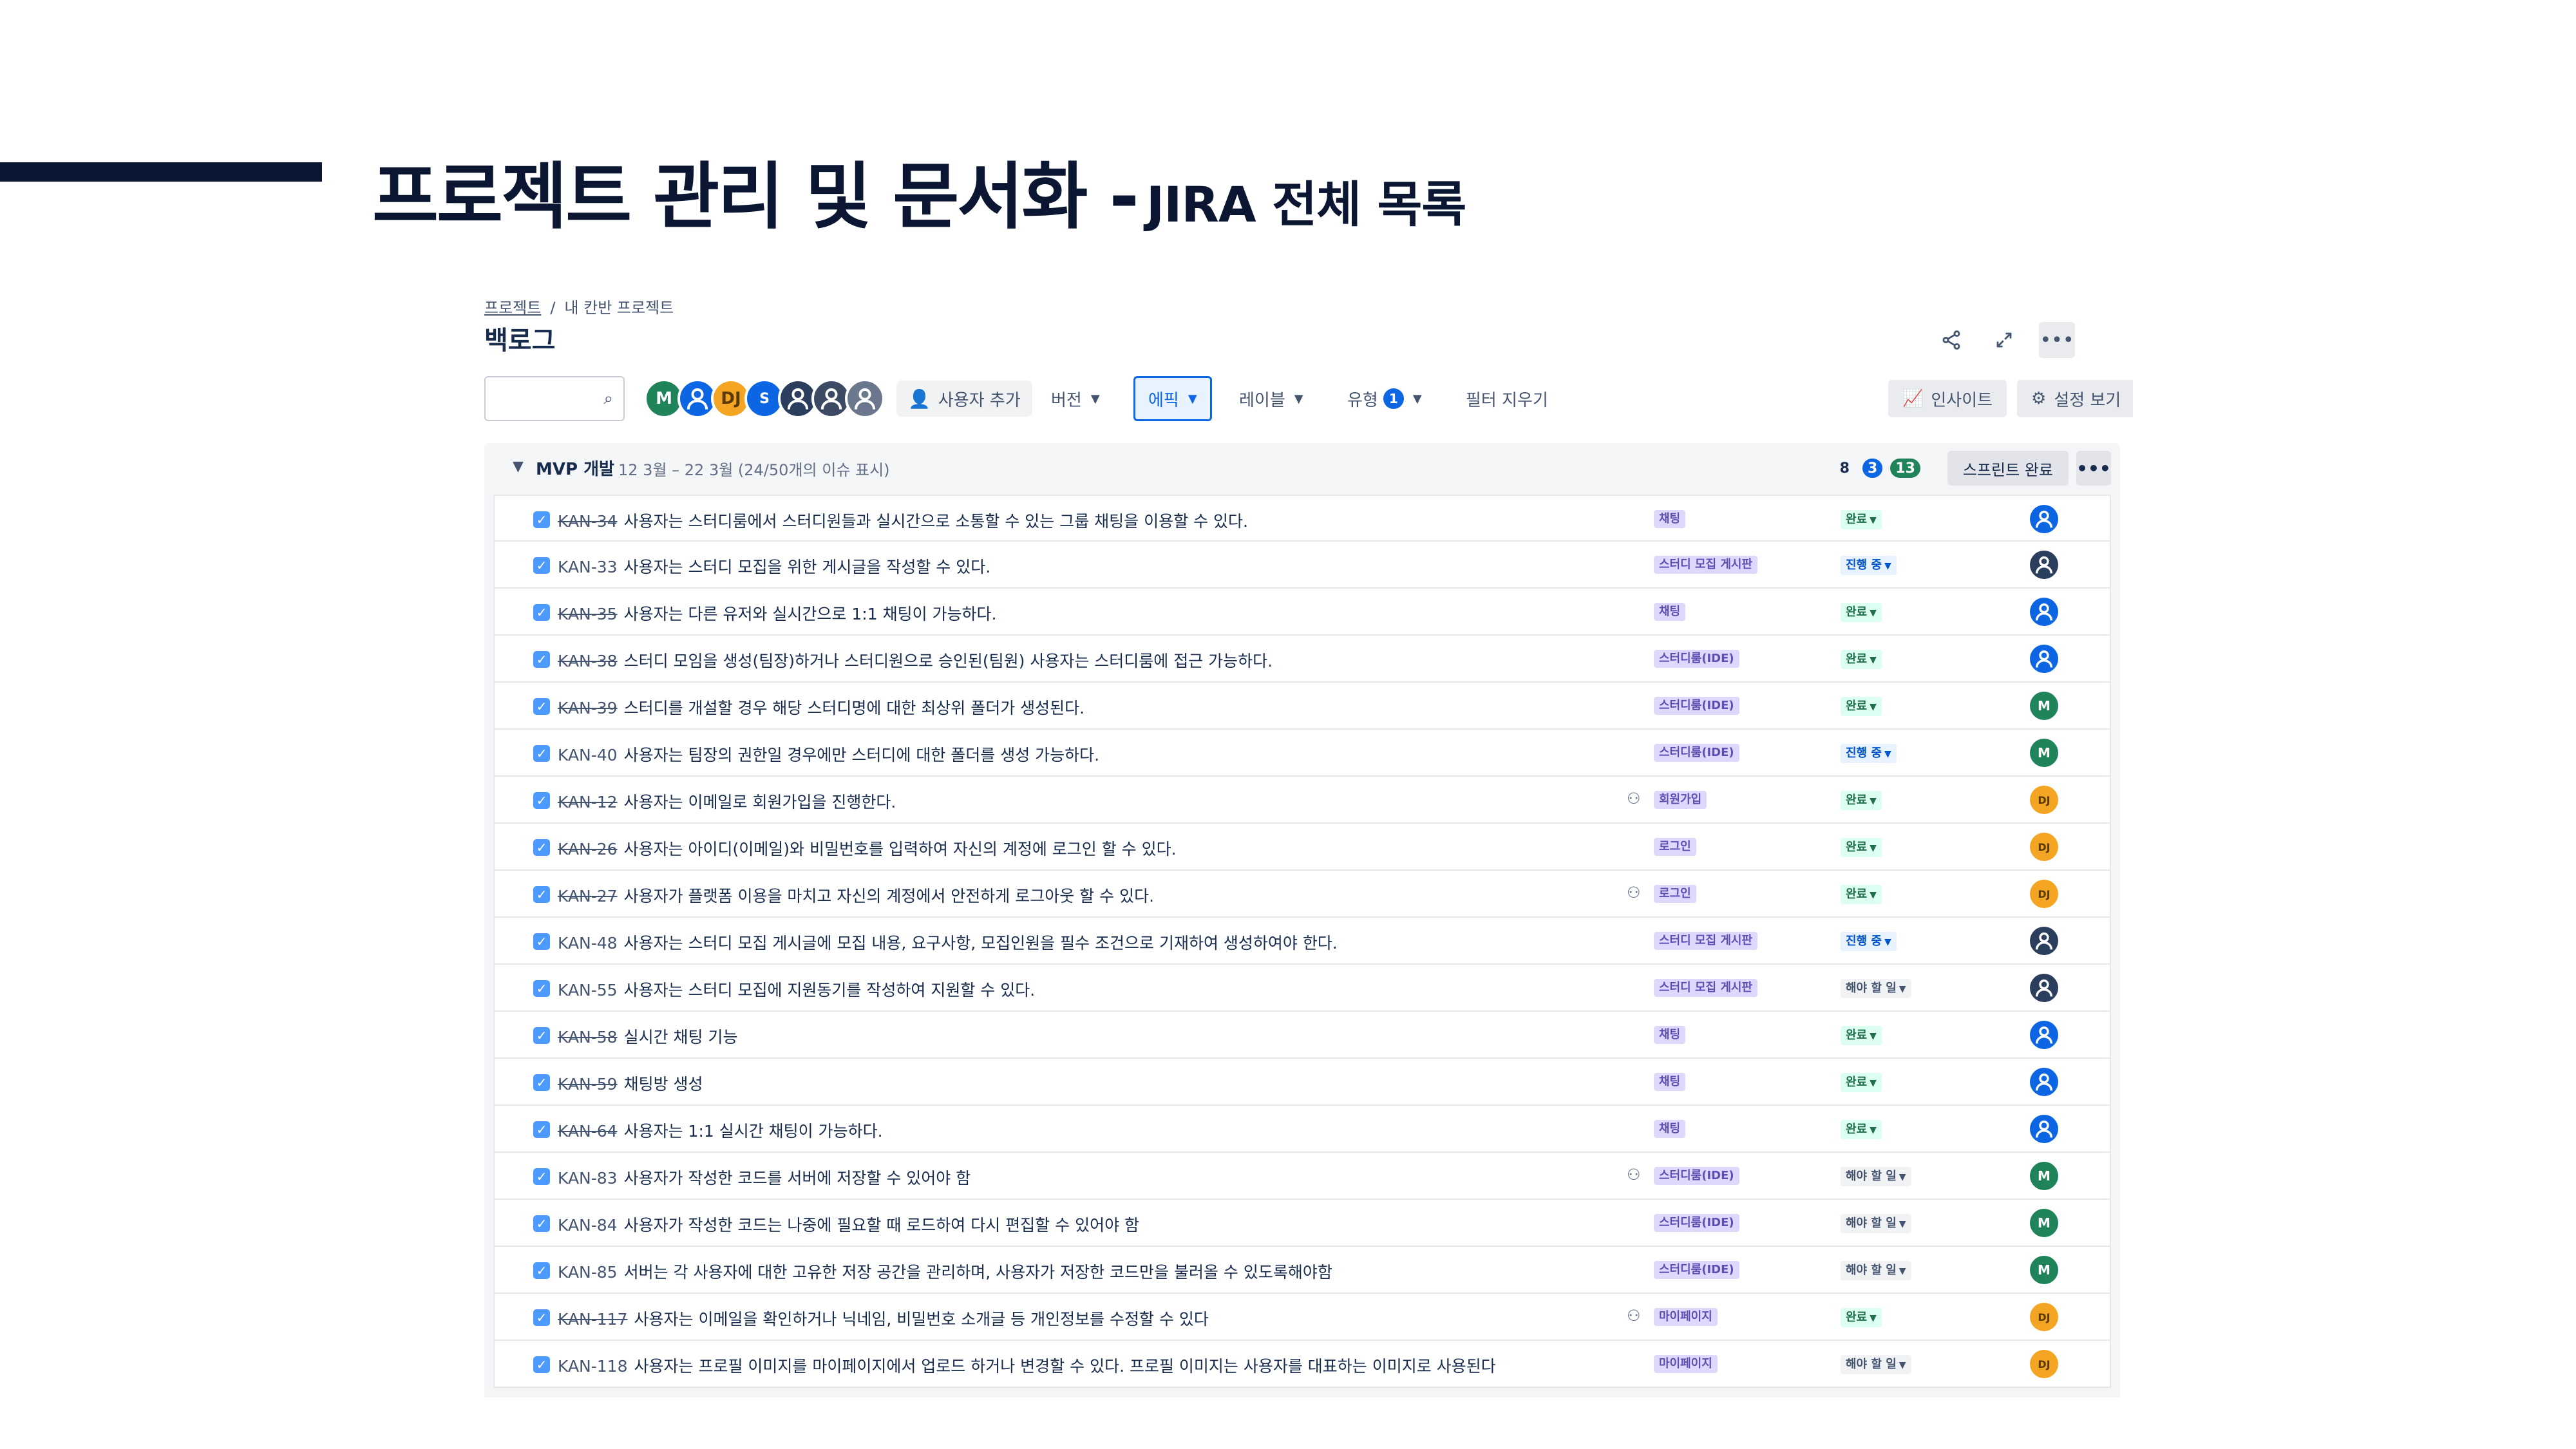  Describe the element at coordinates (1507, 399) in the screenshot. I see `clear-filters-button: 필터 지우기` at that location.